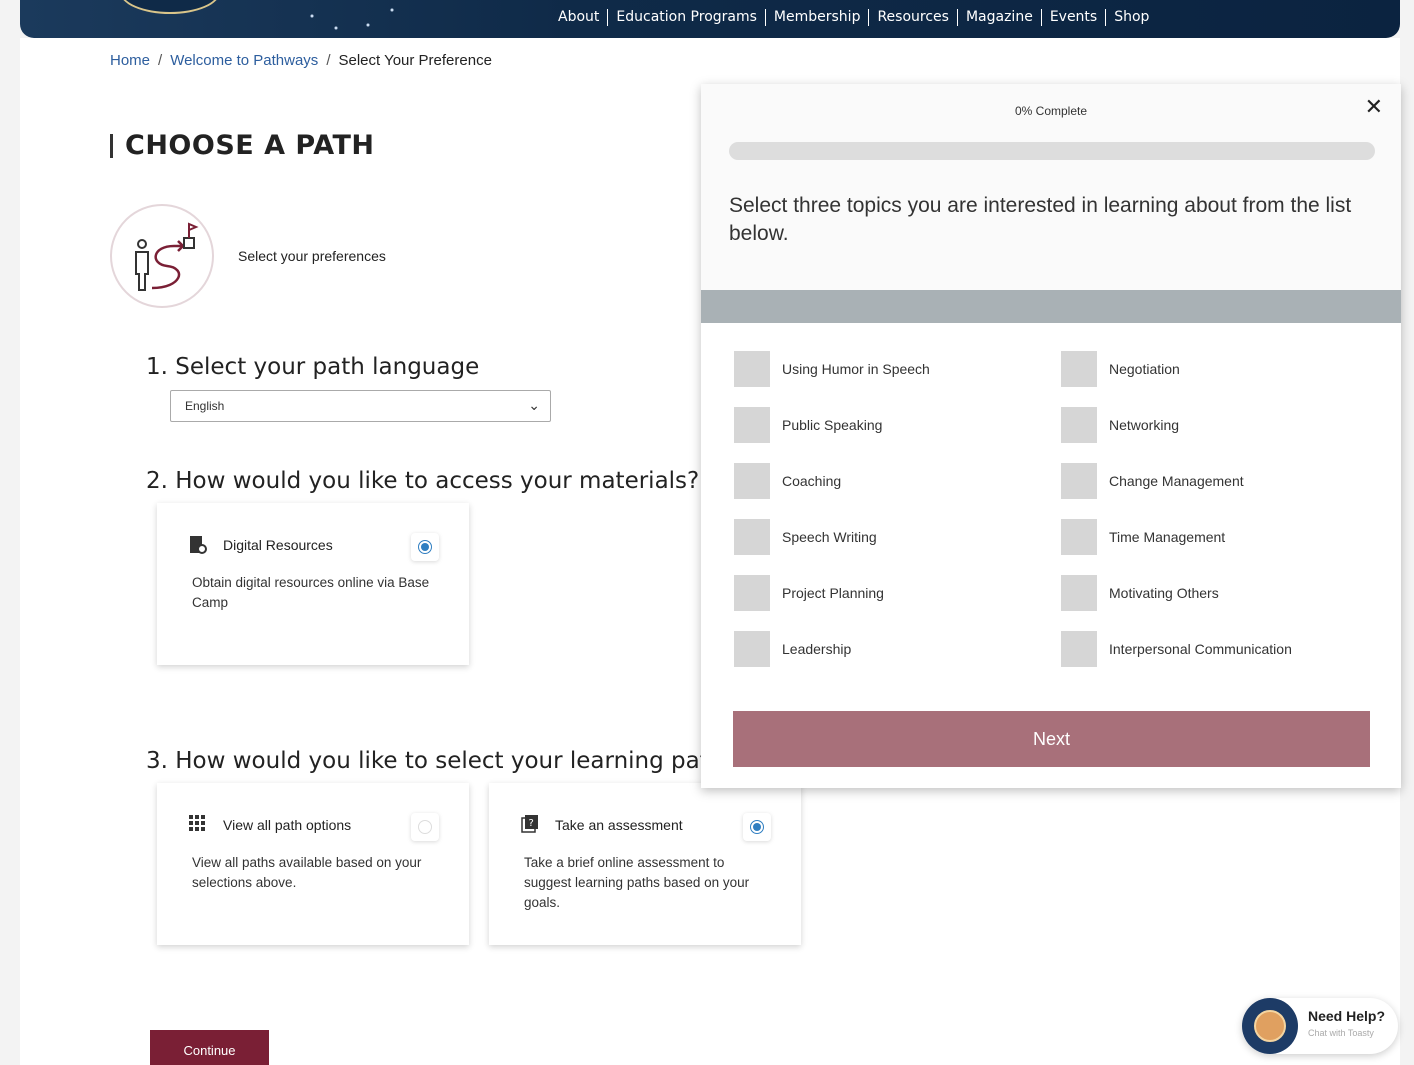 The height and width of the screenshot is (1065, 1414). Describe the element at coordinates (1320, 1026) in the screenshot. I see `need-help-chat-widget: Need Help? Chat with Toasty` at that location.